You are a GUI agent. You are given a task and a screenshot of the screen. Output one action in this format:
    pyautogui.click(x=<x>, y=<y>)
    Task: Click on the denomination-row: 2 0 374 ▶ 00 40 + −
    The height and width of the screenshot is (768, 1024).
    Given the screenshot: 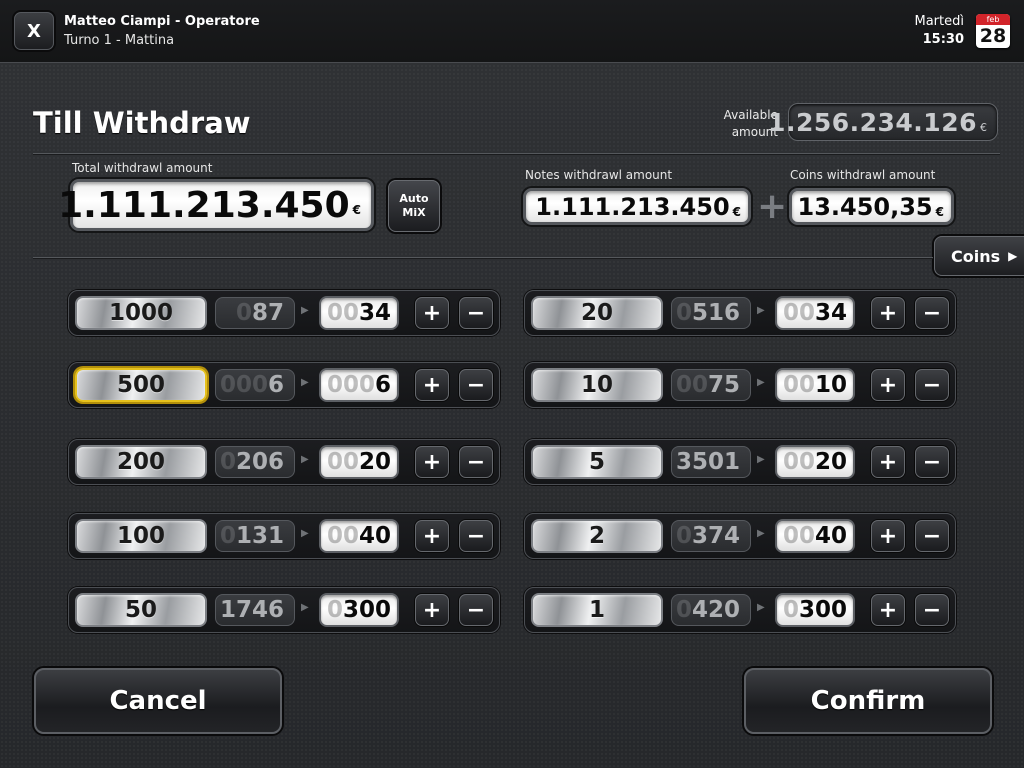 What is the action you would take?
    pyautogui.click(x=740, y=536)
    